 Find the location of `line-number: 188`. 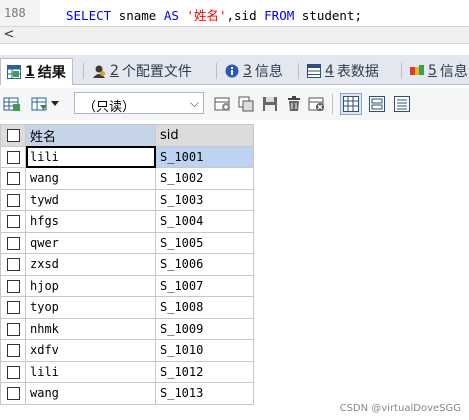

line-number: 188 is located at coordinates (15, 13).